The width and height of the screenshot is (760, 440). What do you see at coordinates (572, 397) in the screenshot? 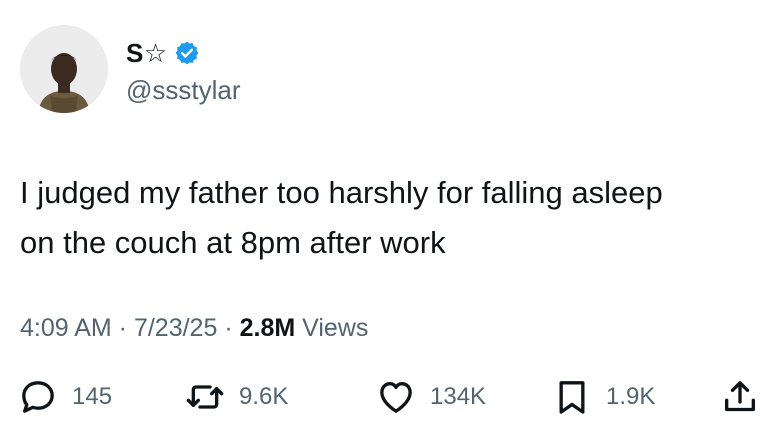
I see `bookmark-icon` at bounding box center [572, 397].